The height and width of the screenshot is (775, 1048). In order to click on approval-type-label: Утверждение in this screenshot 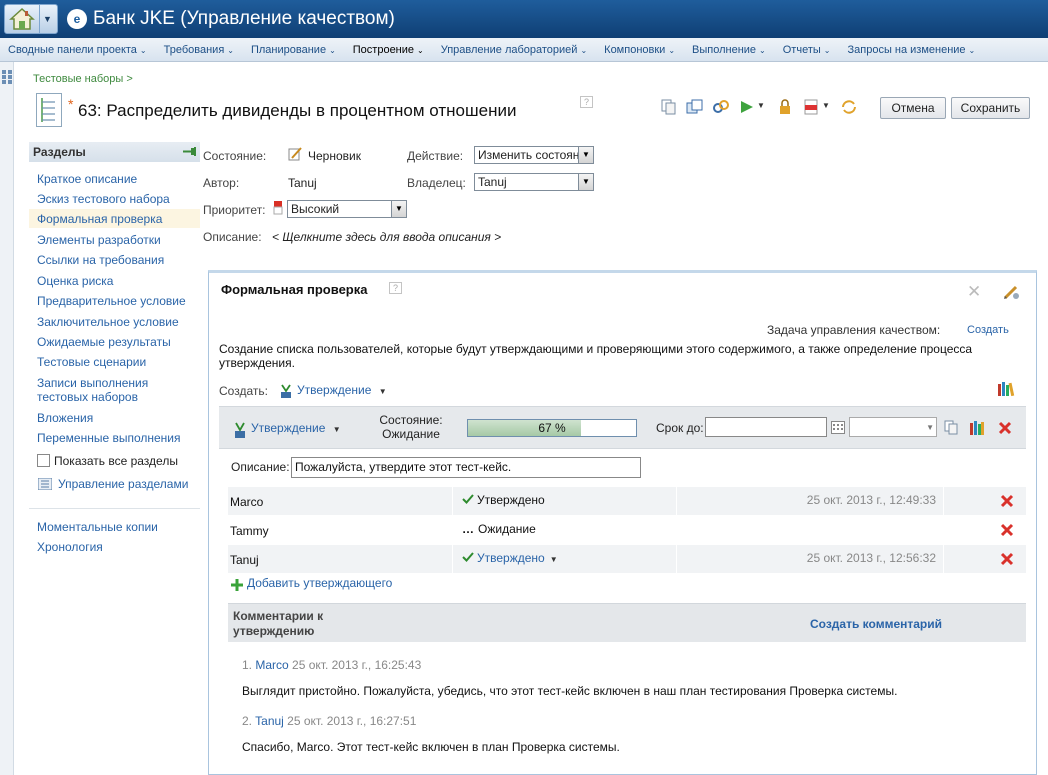, I will do `click(288, 428)`.